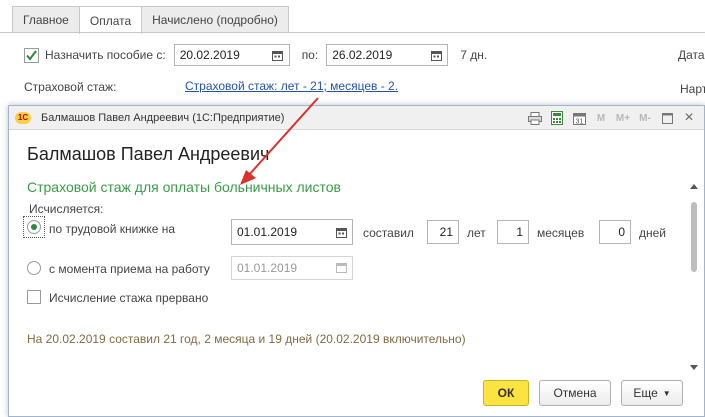 The height and width of the screenshot is (417, 705). I want to click on chevron-down-icon: ▼, so click(666, 393).